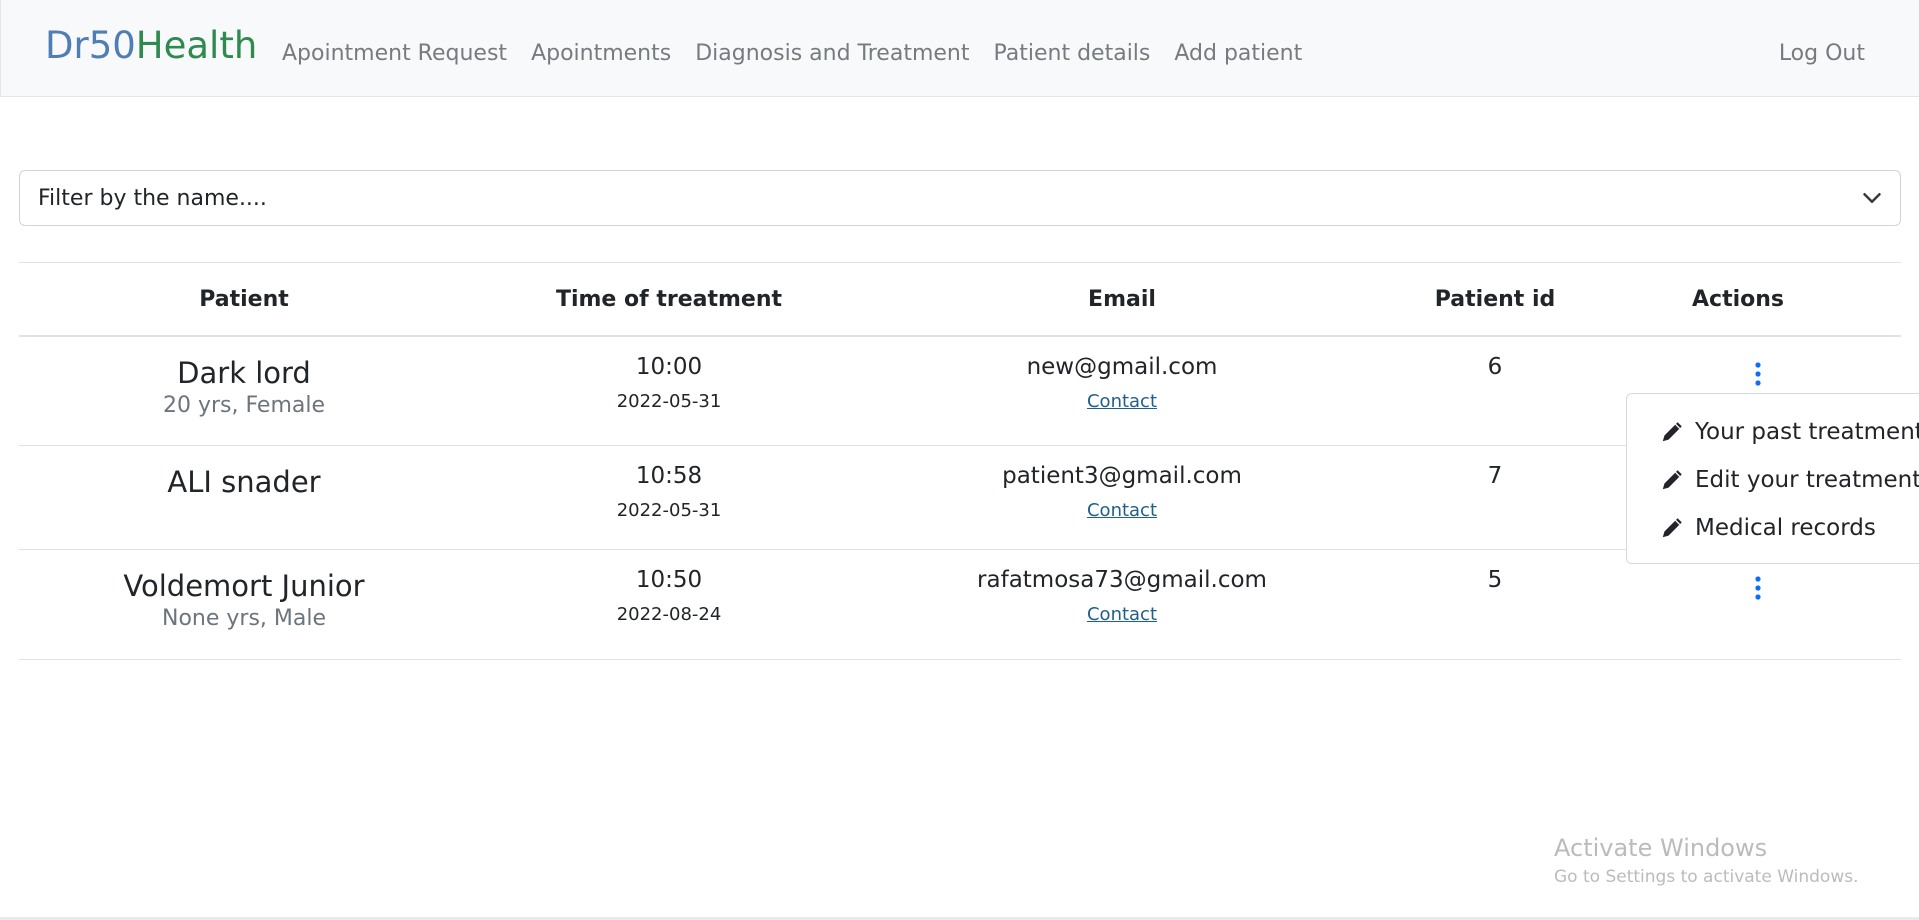 This screenshot has height=920, width=1919. I want to click on menu-item-past-treatments: Your past treatments, so click(1790, 432).